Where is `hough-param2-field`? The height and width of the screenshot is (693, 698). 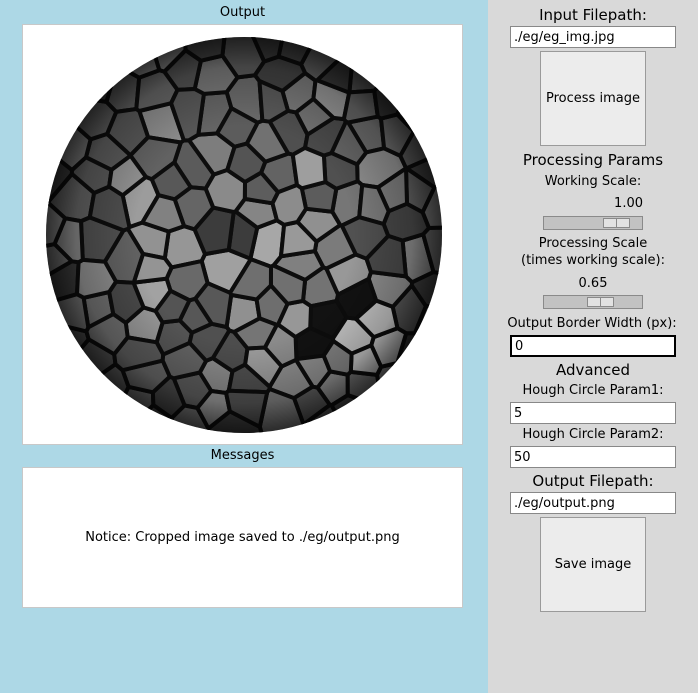 hough-param2-field is located at coordinates (593, 457).